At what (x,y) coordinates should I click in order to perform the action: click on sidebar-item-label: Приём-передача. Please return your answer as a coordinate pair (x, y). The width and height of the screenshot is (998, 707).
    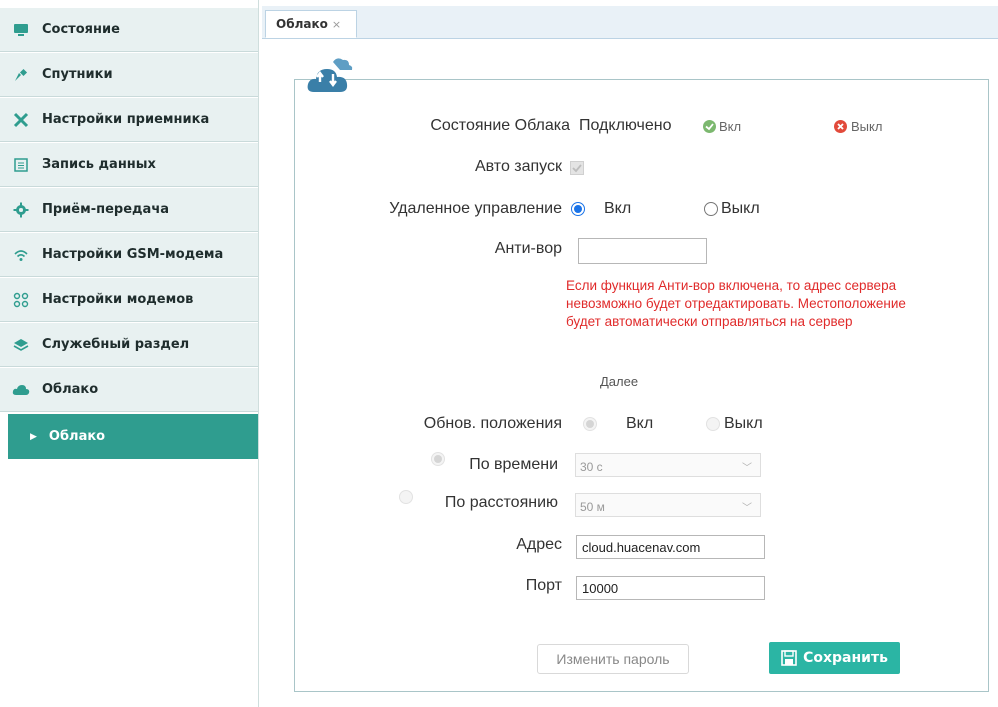
    Looking at the image, I should click on (106, 209).